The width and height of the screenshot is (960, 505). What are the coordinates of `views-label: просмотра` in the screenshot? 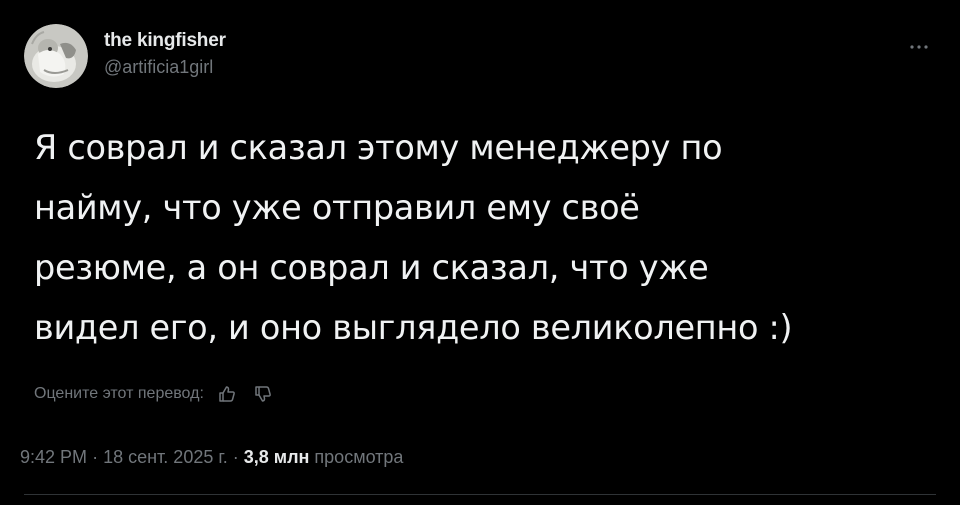 It's located at (359, 457).